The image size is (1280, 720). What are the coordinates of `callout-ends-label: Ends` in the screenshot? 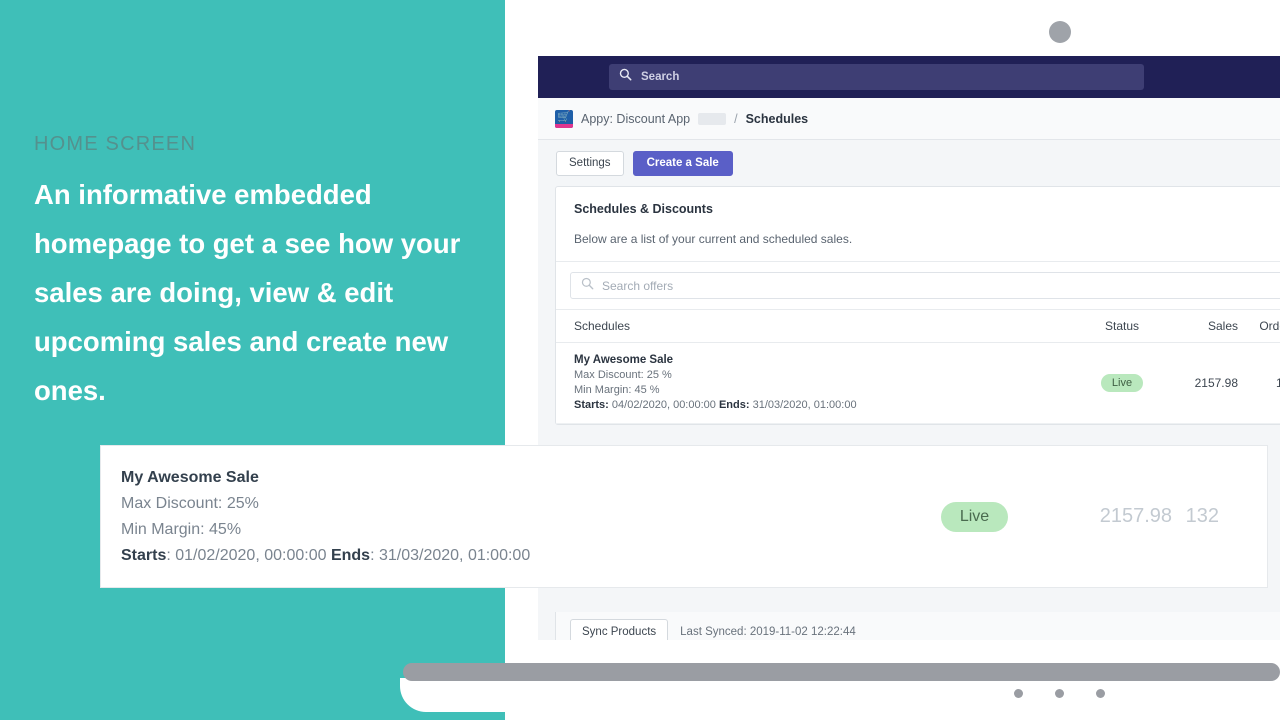 It's located at (350, 555).